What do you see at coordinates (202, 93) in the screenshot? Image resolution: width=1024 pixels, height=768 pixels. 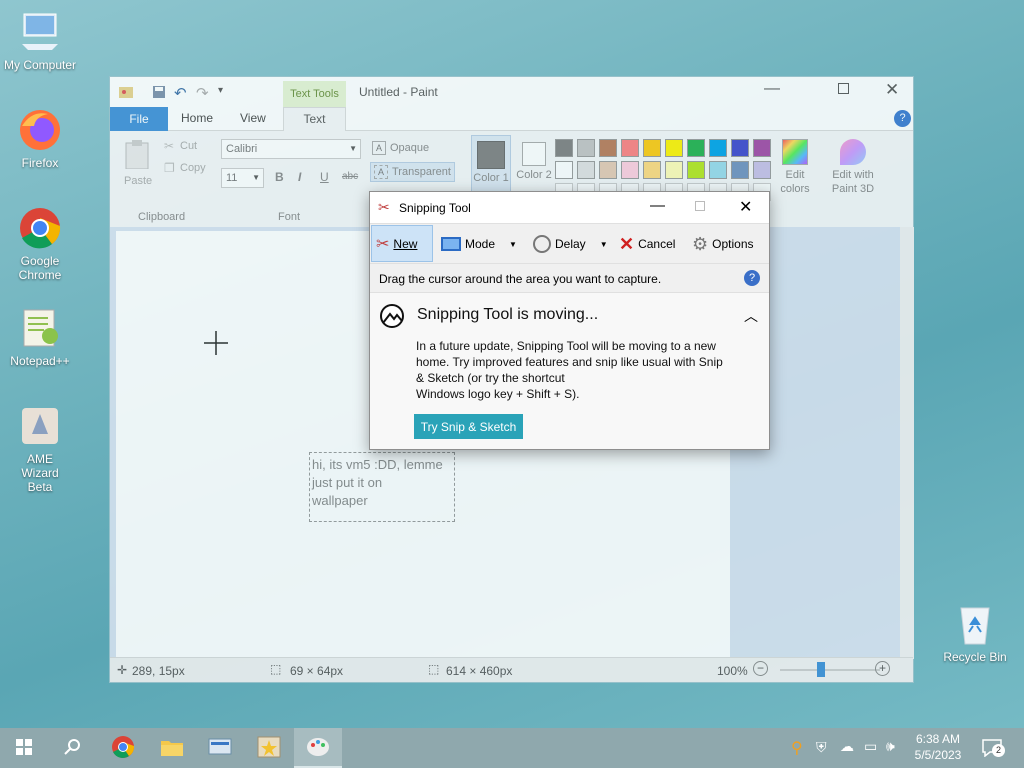 I see `redo-icon: ↷` at bounding box center [202, 93].